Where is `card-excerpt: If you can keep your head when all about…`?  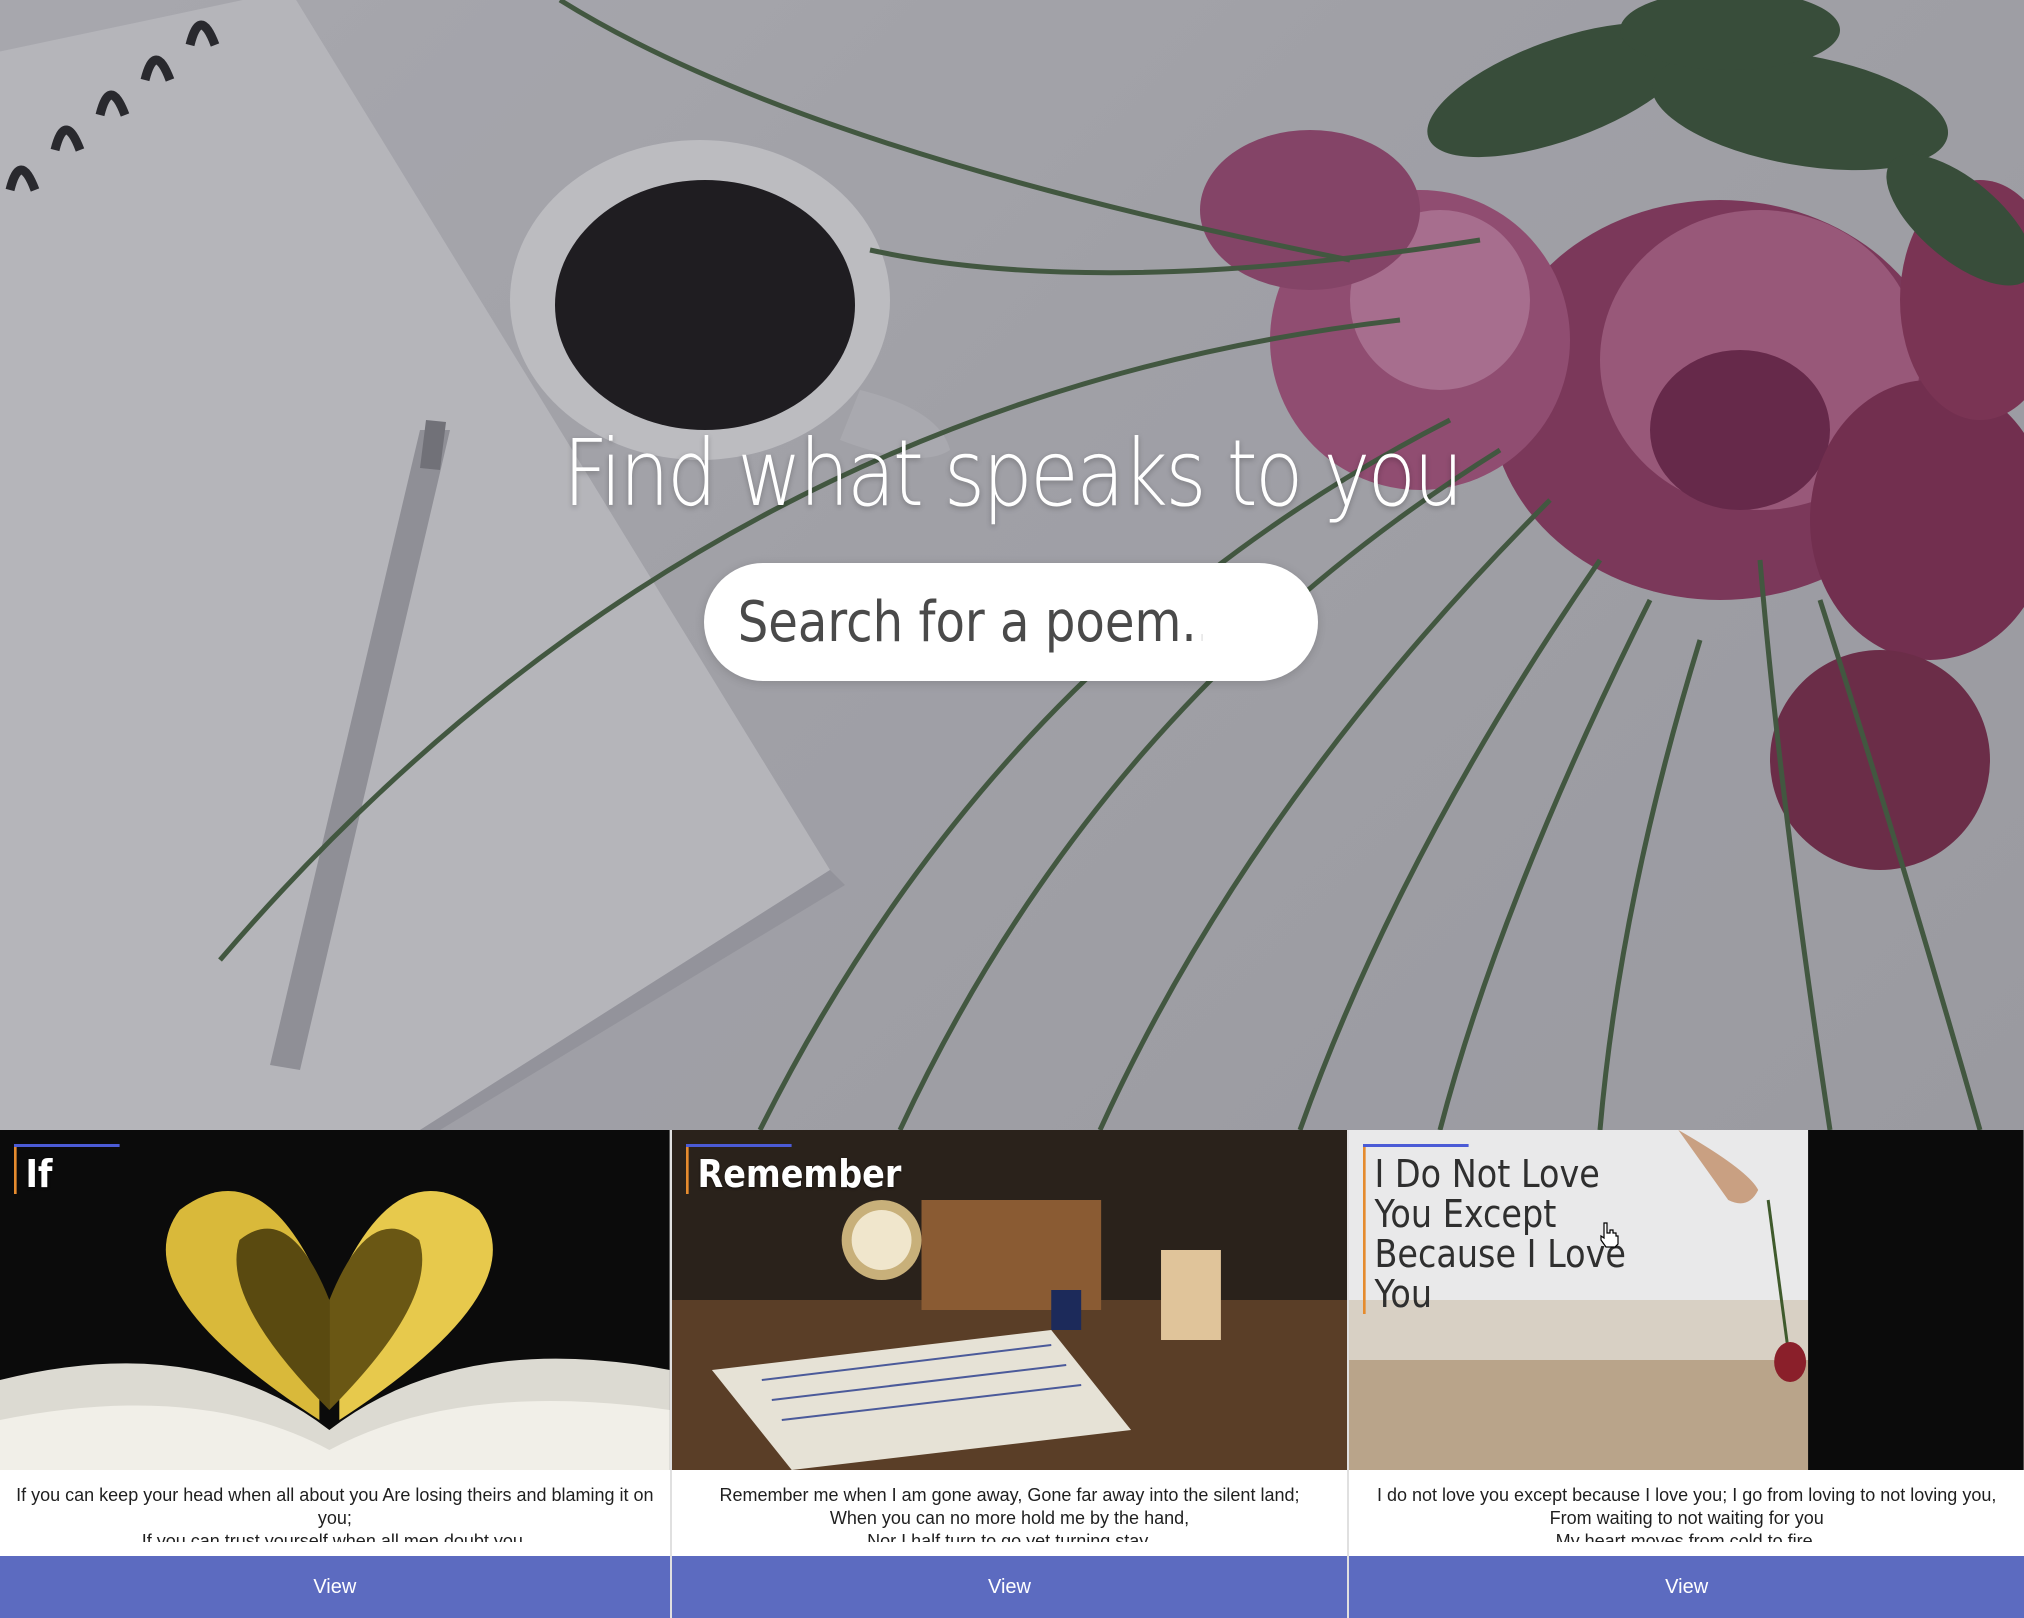 card-excerpt: If you can keep your head when all about… is located at coordinates (335, 1506).